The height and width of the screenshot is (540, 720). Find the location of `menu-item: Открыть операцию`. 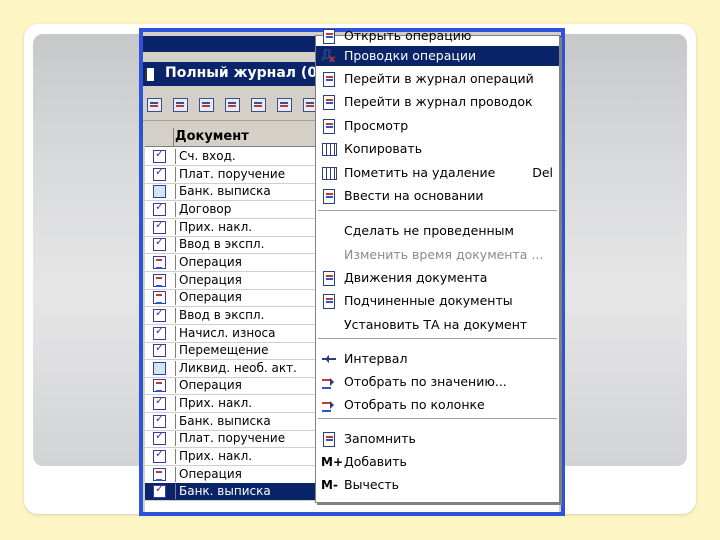

menu-item: Открыть операцию is located at coordinates (437, 36).